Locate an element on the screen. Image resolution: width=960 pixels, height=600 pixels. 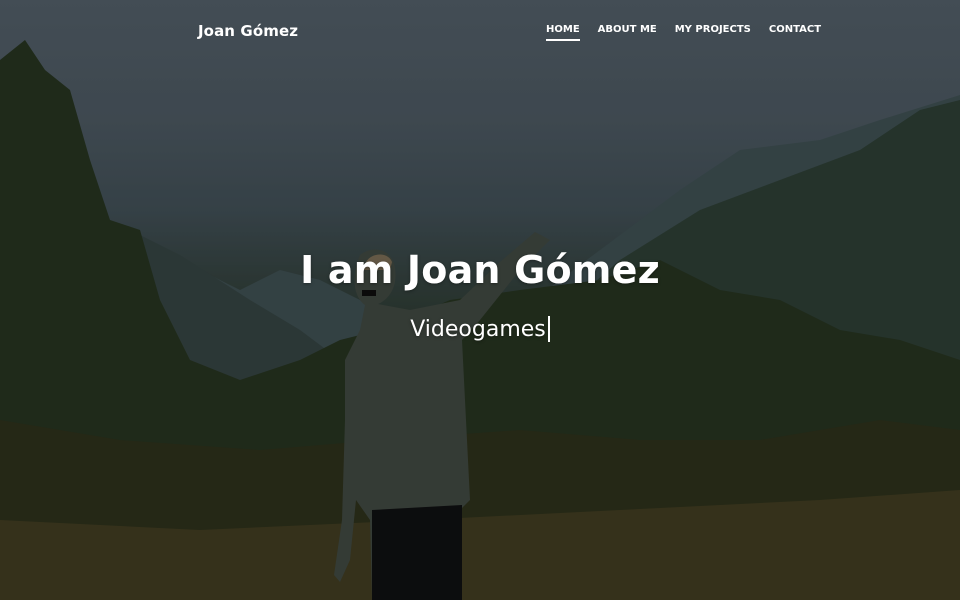
nav-link-about-me: ABOUT ME is located at coordinates (627, 32).